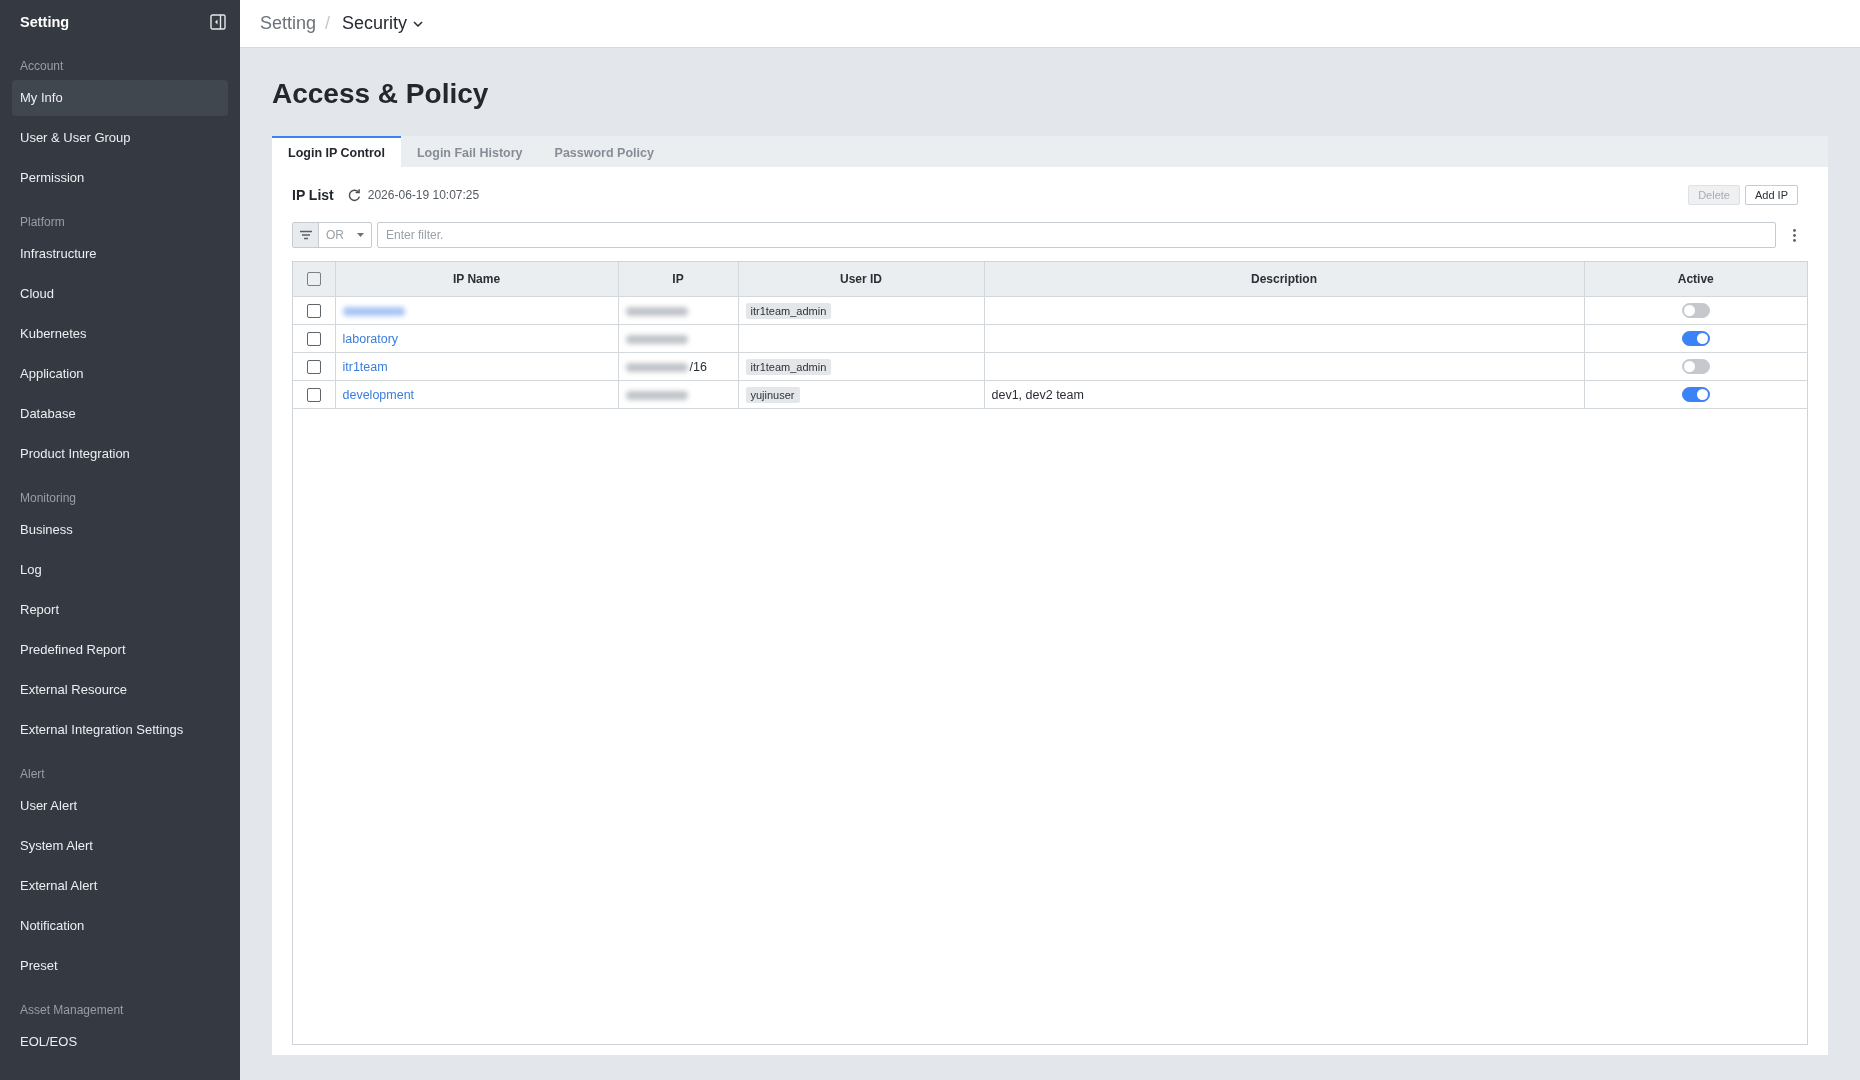 This screenshot has width=1860, height=1080. Describe the element at coordinates (476, 279) in the screenshot. I see `column-header: IP Name` at that location.